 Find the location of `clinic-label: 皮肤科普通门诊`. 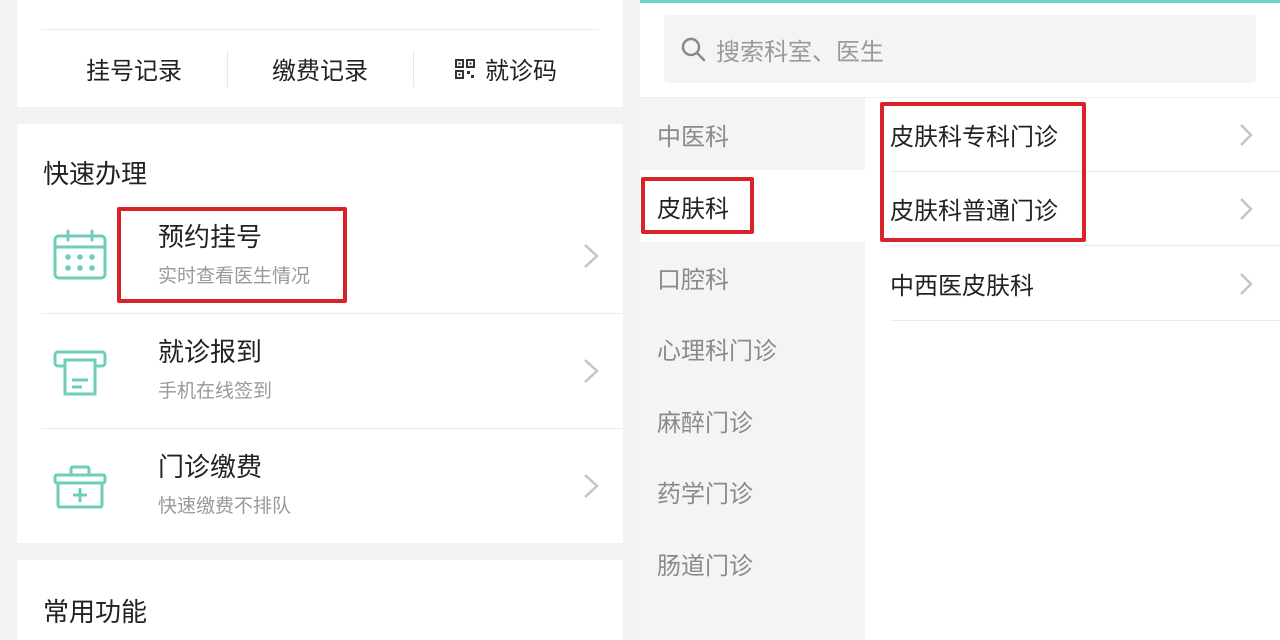

clinic-label: 皮肤科普通门诊 is located at coordinates (974, 211).